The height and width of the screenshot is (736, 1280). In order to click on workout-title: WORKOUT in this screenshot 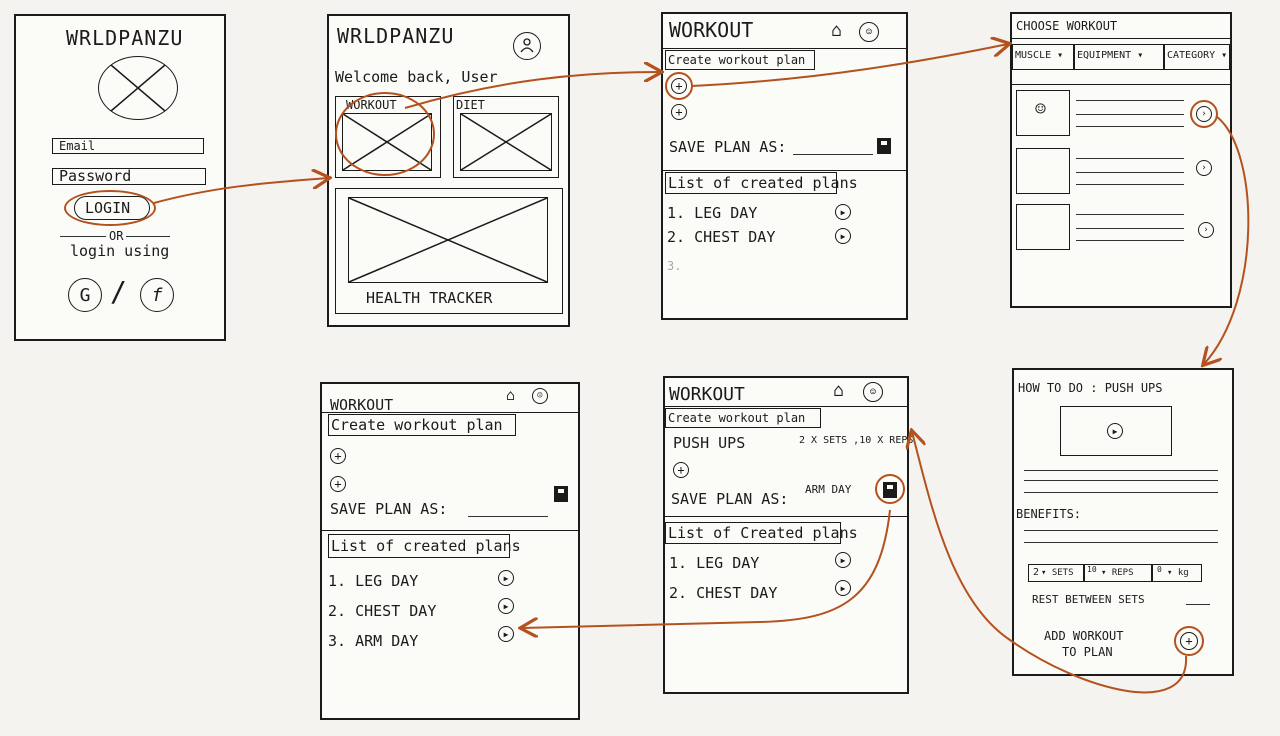, I will do `click(707, 394)`.